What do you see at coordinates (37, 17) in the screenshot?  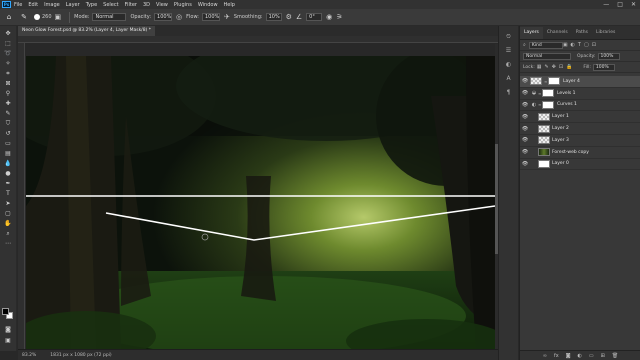 I see `brush-preview-icon` at bounding box center [37, 17].